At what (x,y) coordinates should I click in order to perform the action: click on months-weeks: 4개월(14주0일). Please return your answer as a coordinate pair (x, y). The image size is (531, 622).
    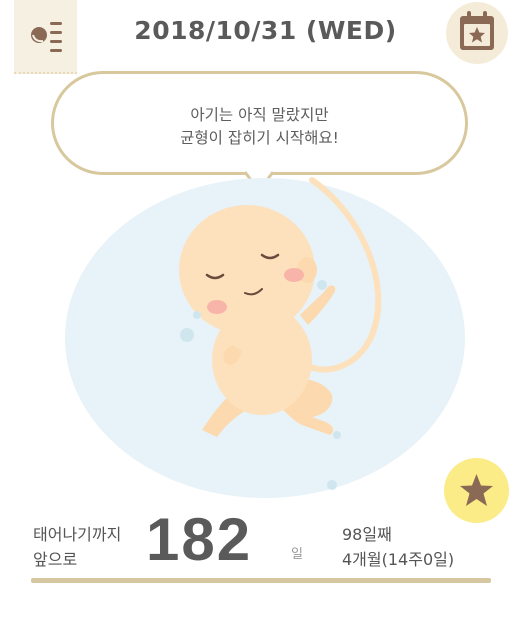
    Looking at the image, I should click on (398, 559).